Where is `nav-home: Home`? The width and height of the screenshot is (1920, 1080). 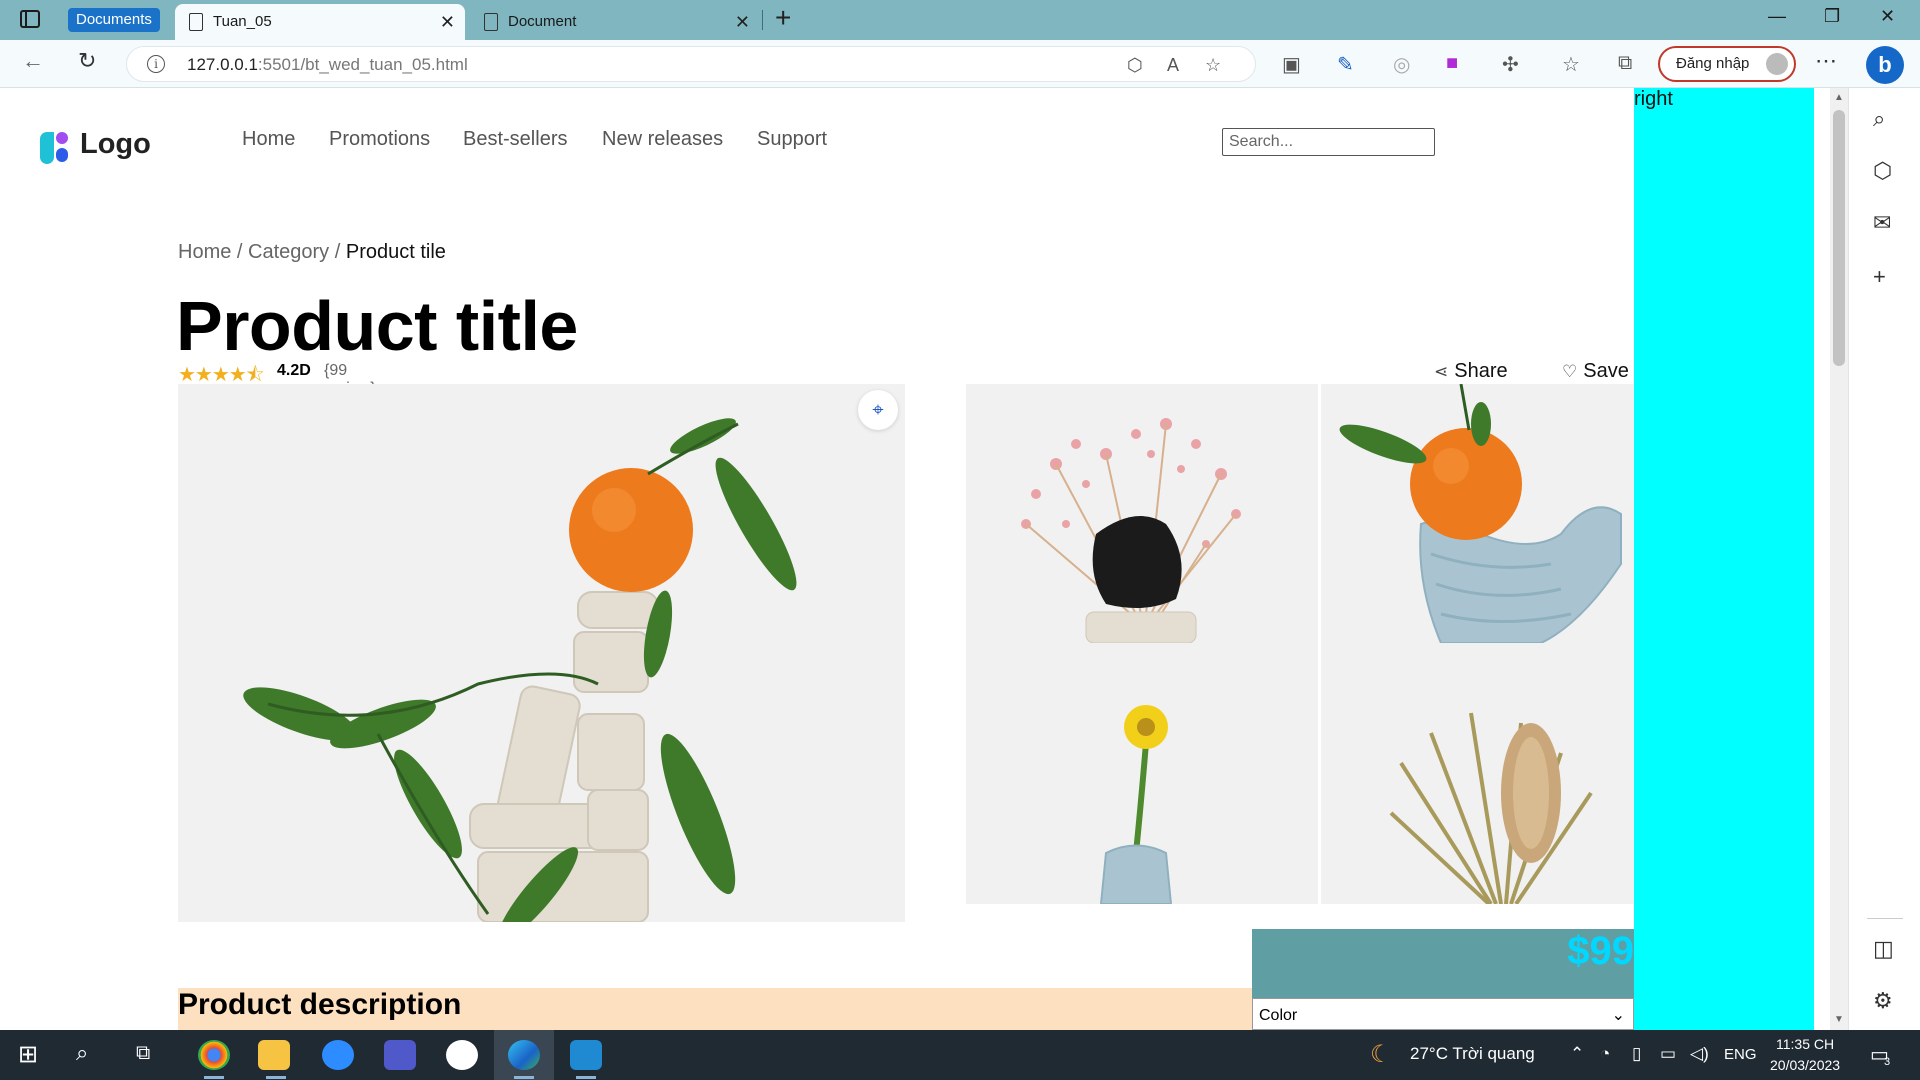
nav-home: Home is located at coordinates (268, 139).